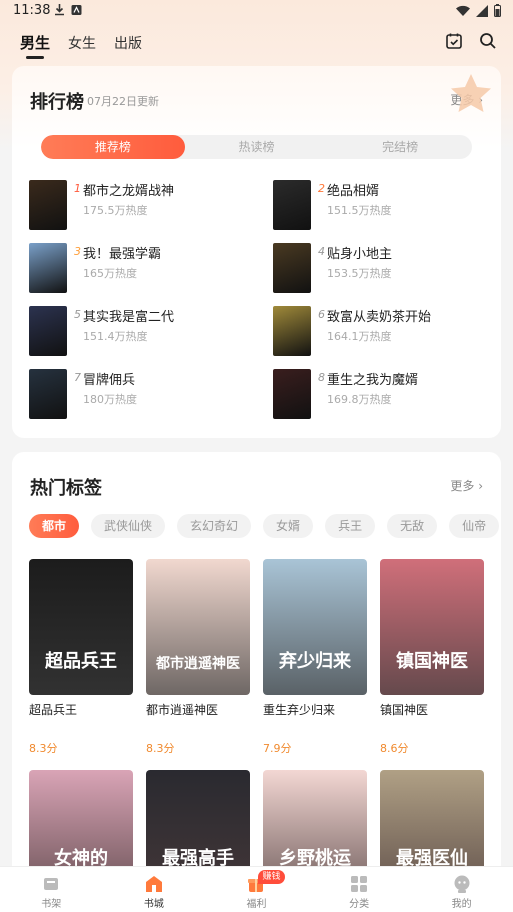 This screenshot has width=513, height=912. What do you see at coordinates (315, 627) in the screenshot?
I see `book-cover: 弃少归来` at bounding box center [315, 627].